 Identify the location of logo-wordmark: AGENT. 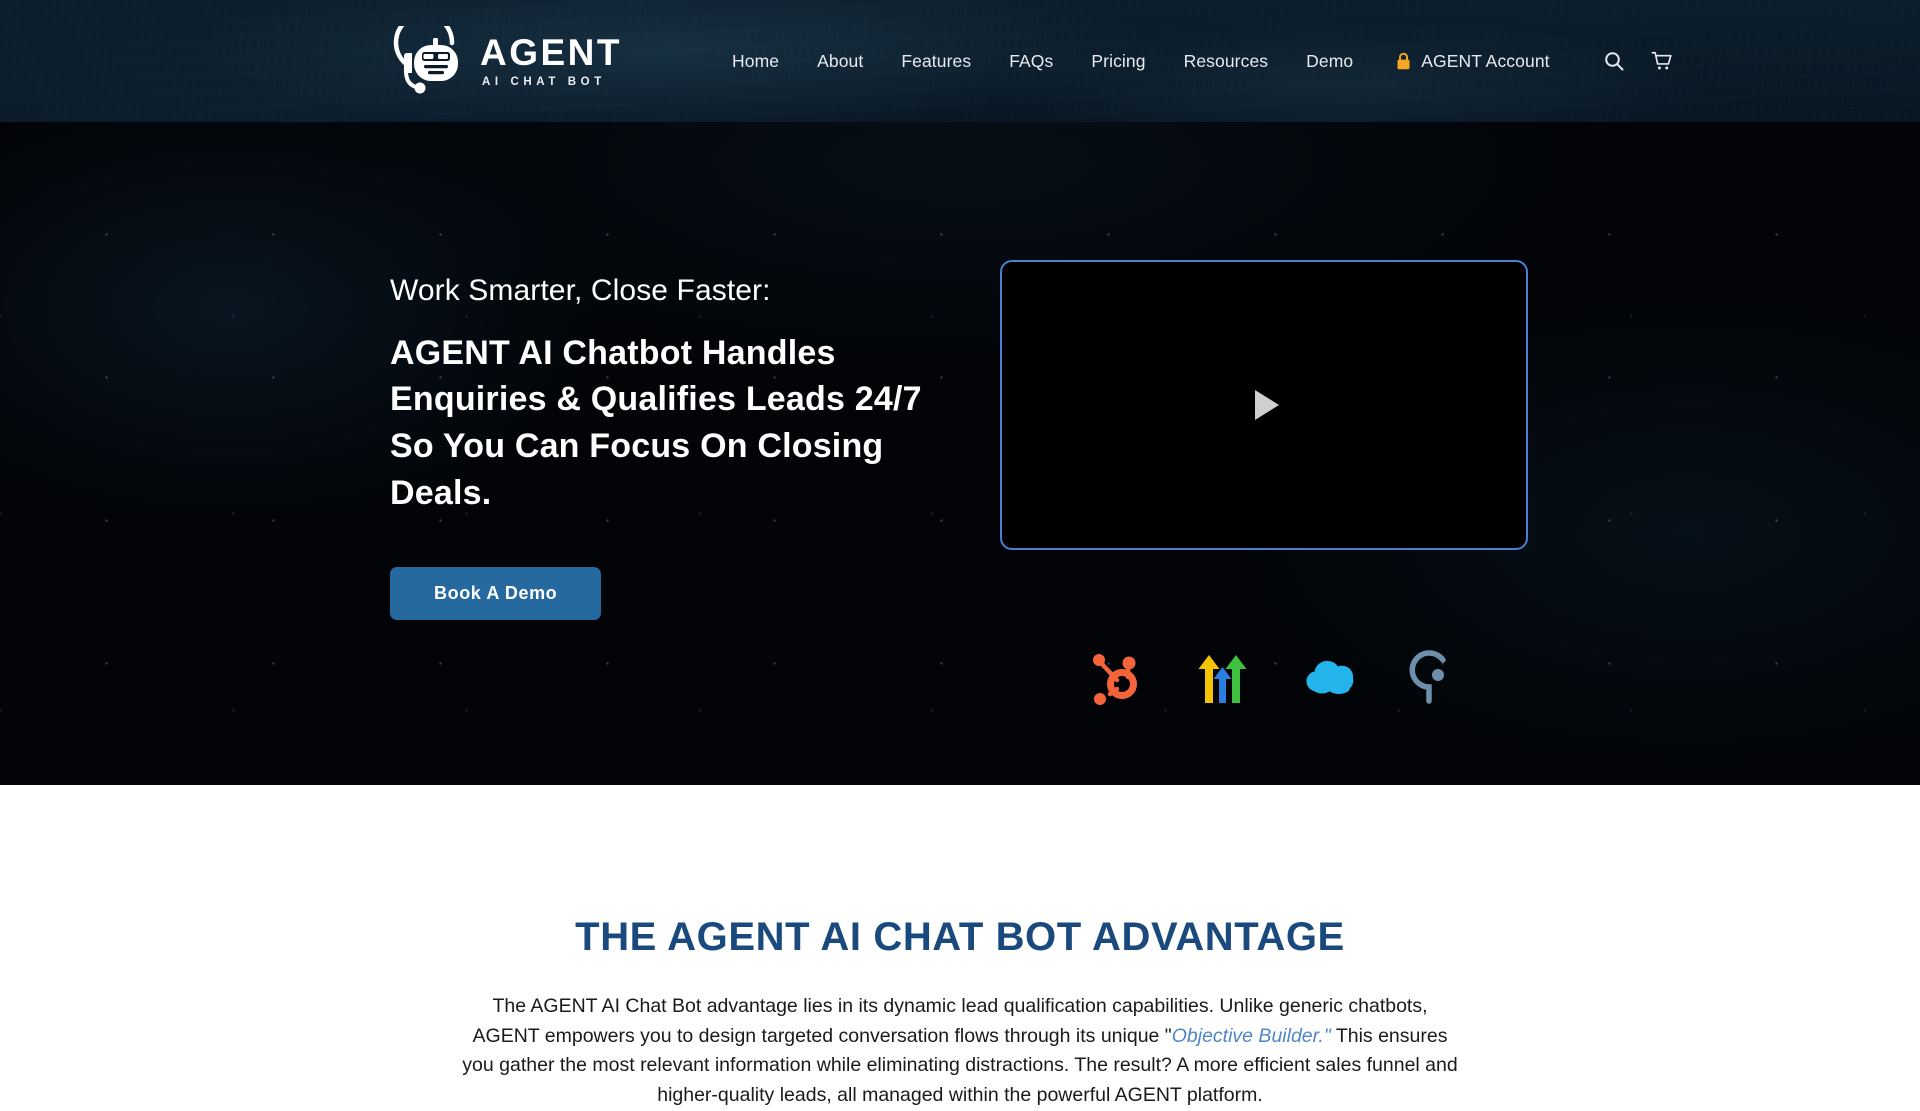
(551, 52).